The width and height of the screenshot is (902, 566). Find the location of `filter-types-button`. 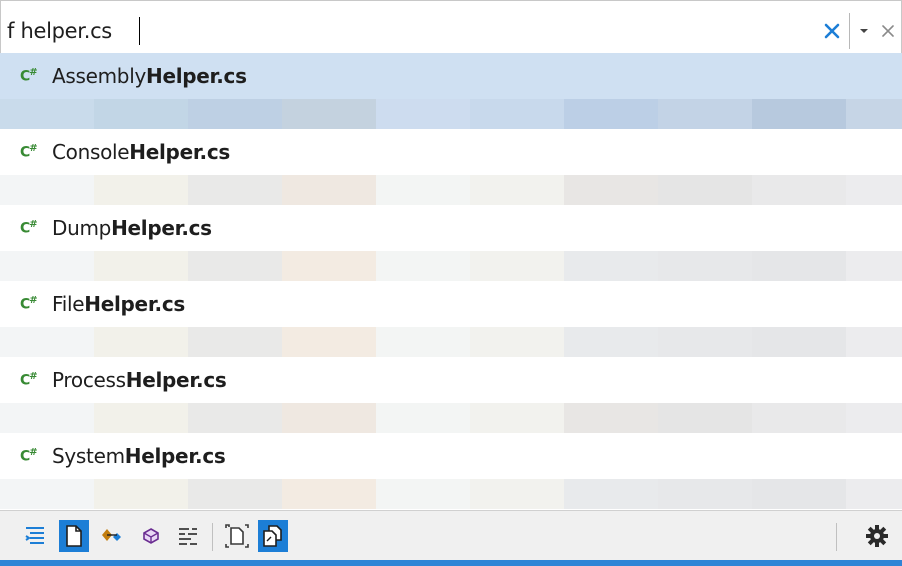

filter-types-button is located at coordinates (112, 536).